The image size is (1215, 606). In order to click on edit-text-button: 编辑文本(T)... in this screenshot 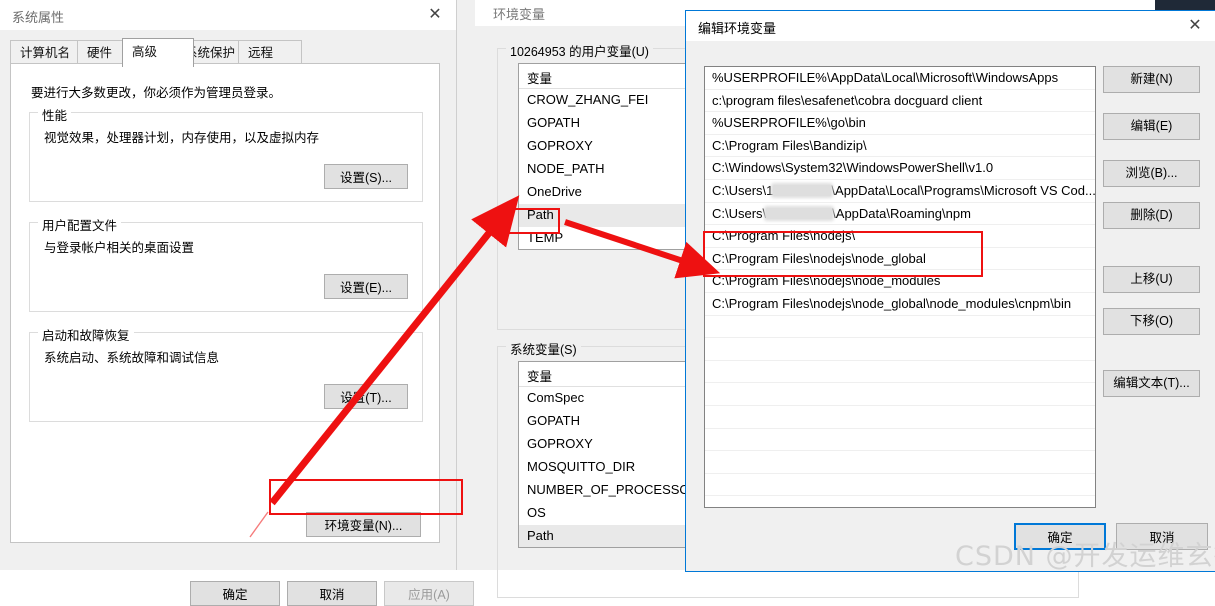, I will do `click(1151, 383)`.